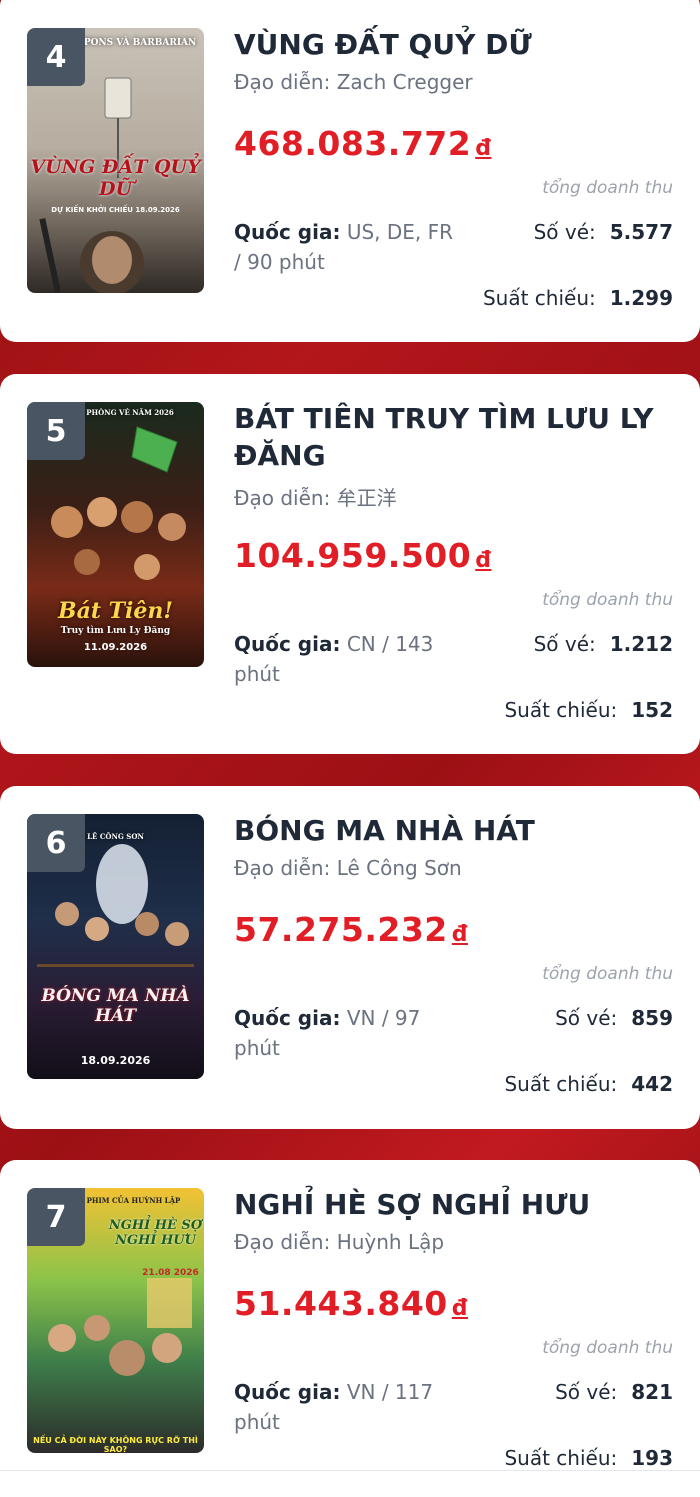 The height and width of the screenshot is (1497, 700). I want to click on director-name: Huỳnh Lập, so click(390, 1242).